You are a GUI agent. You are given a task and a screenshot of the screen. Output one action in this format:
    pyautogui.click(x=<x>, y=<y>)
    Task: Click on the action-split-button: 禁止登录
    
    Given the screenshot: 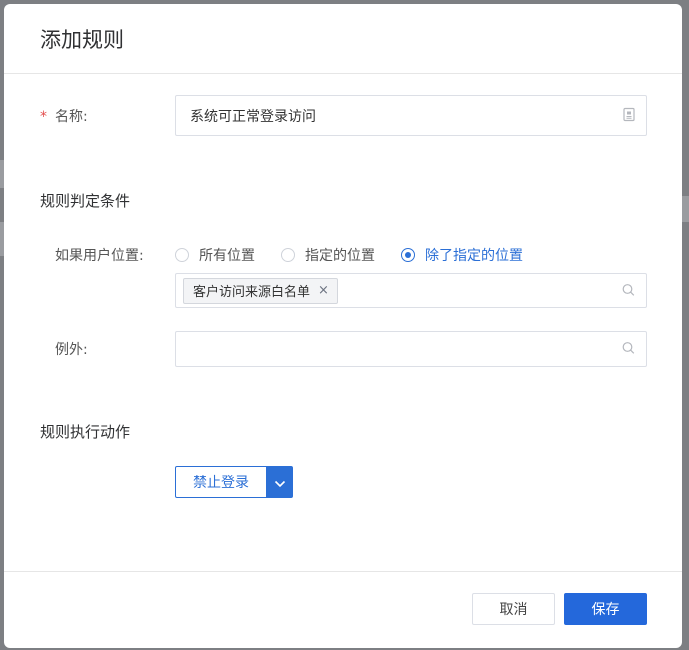 What is the action you would take?
    pyautogui.click(x=234, y=482)
    